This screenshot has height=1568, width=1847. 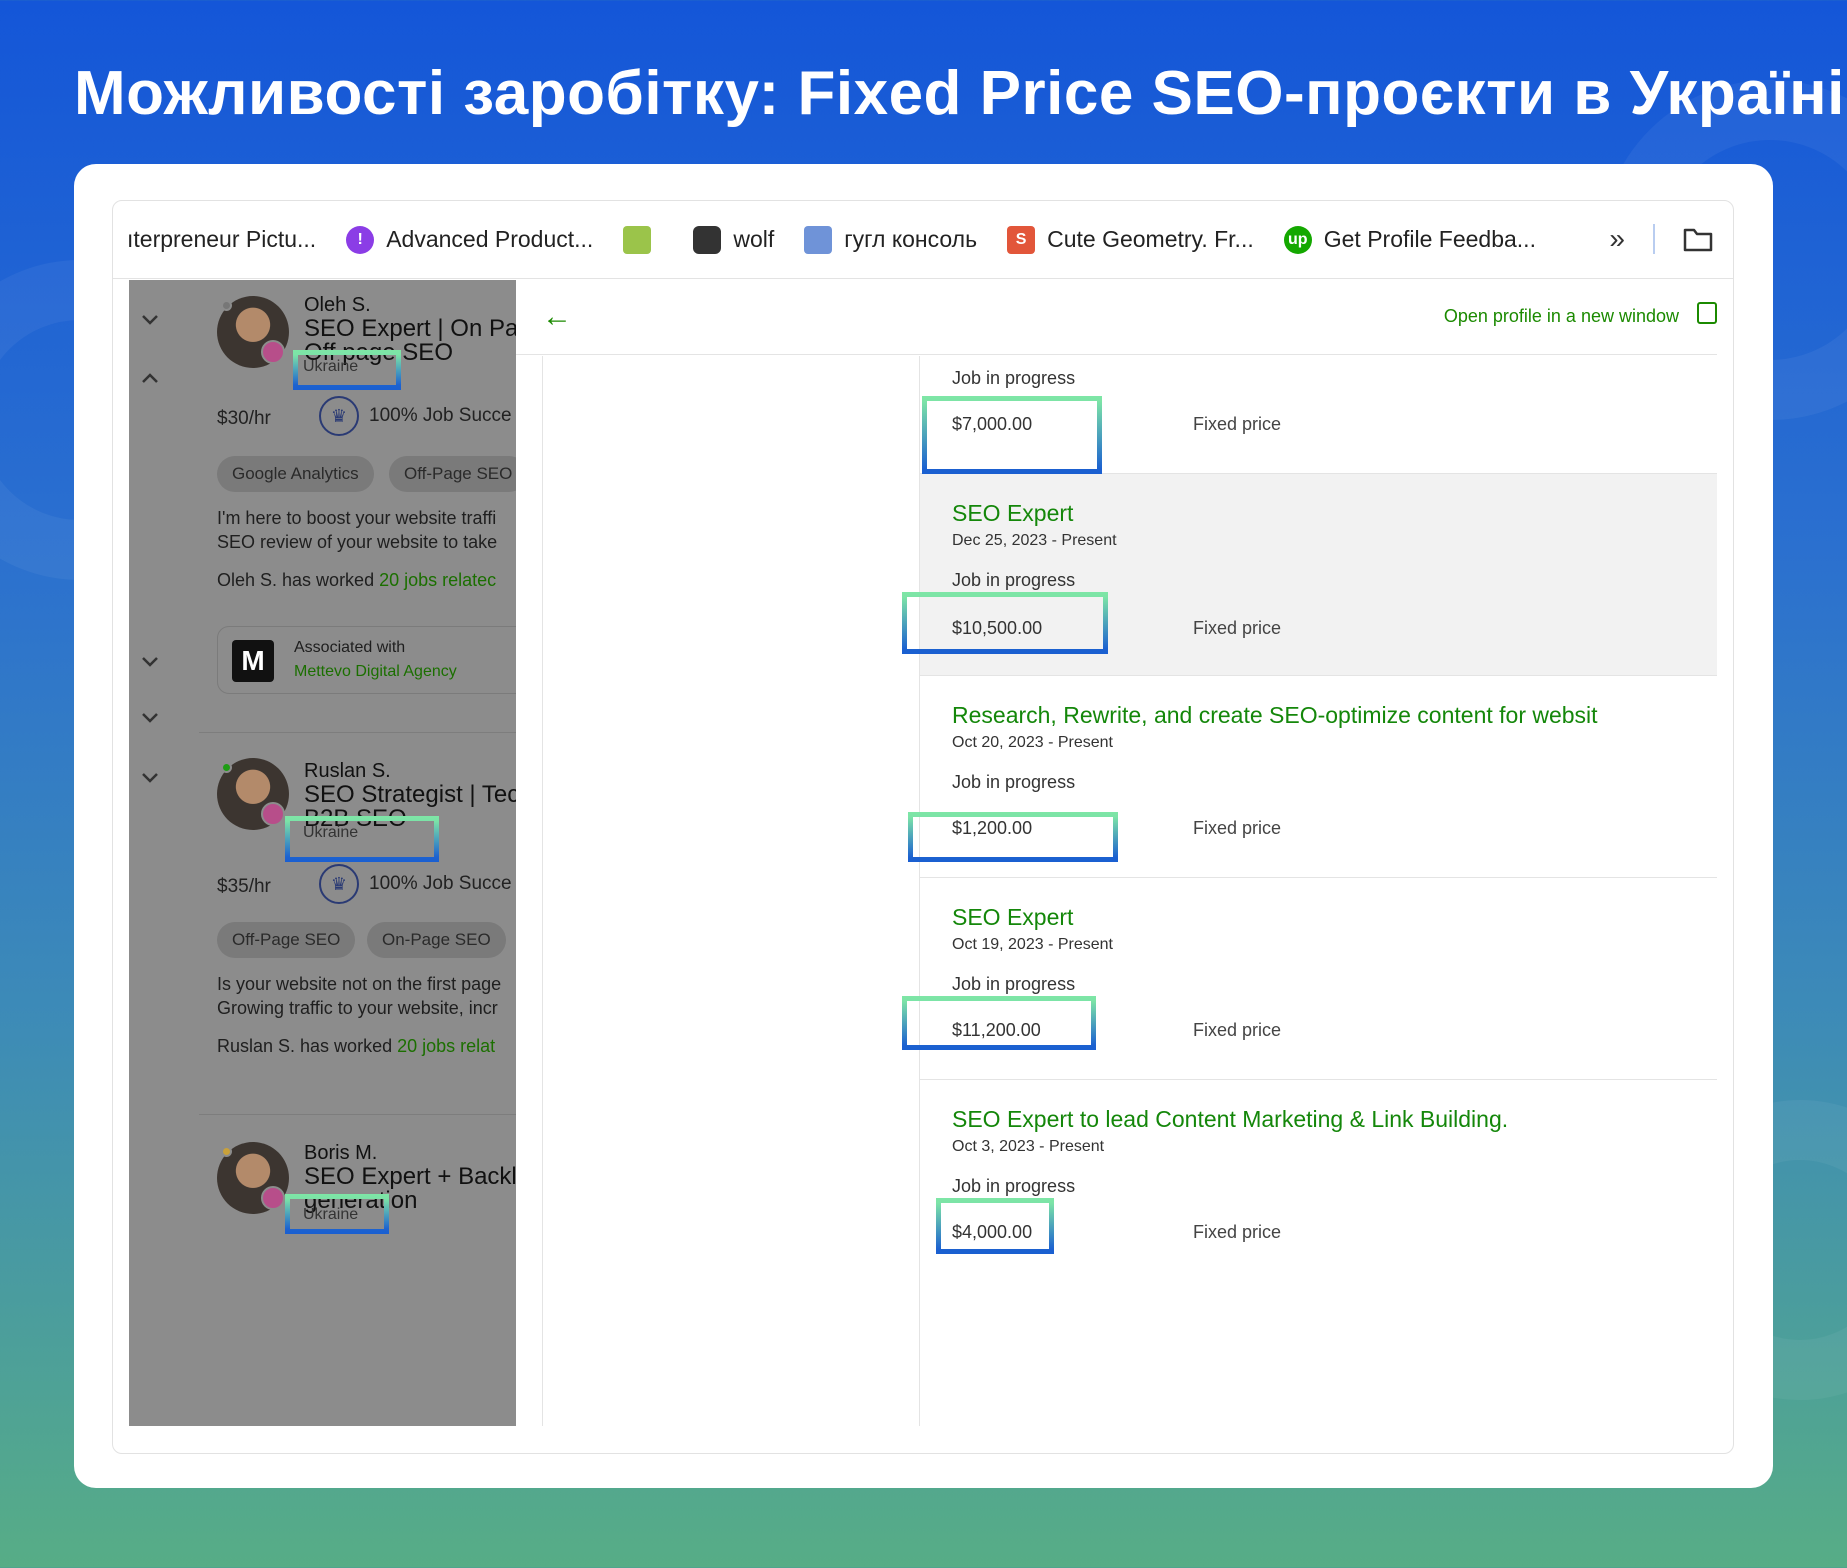 I want to click on freelancer-description: SEO review of your website to take, so click(x=357, y=542).